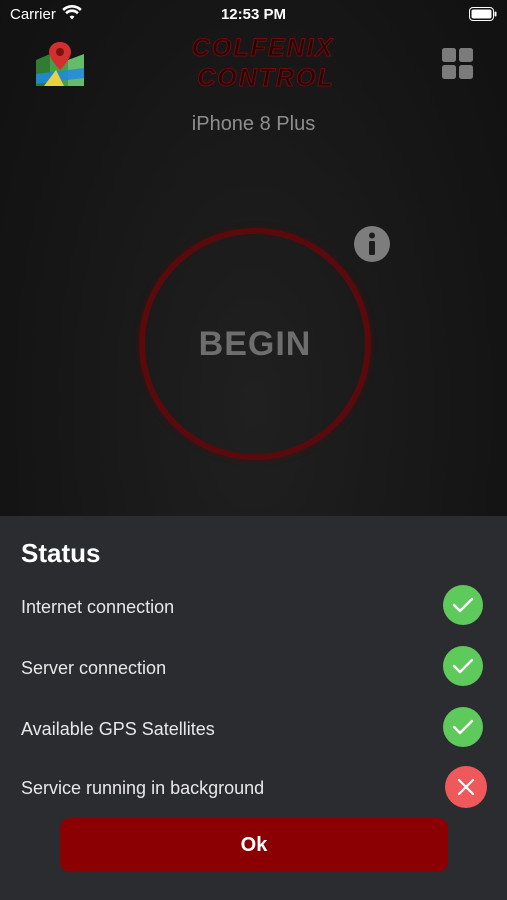  I want to click on status-bar: Carrier 12:53 PM, so click(253, 15).